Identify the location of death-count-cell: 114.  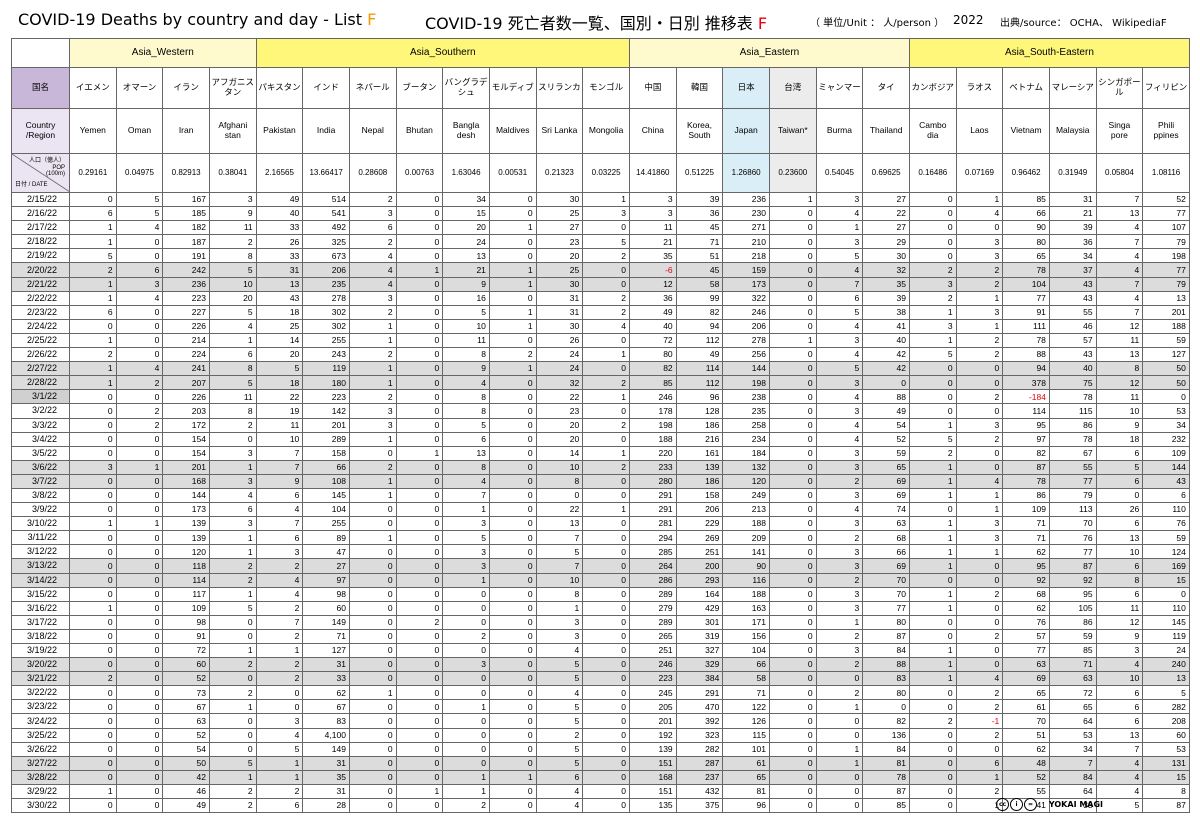
(699, 369).